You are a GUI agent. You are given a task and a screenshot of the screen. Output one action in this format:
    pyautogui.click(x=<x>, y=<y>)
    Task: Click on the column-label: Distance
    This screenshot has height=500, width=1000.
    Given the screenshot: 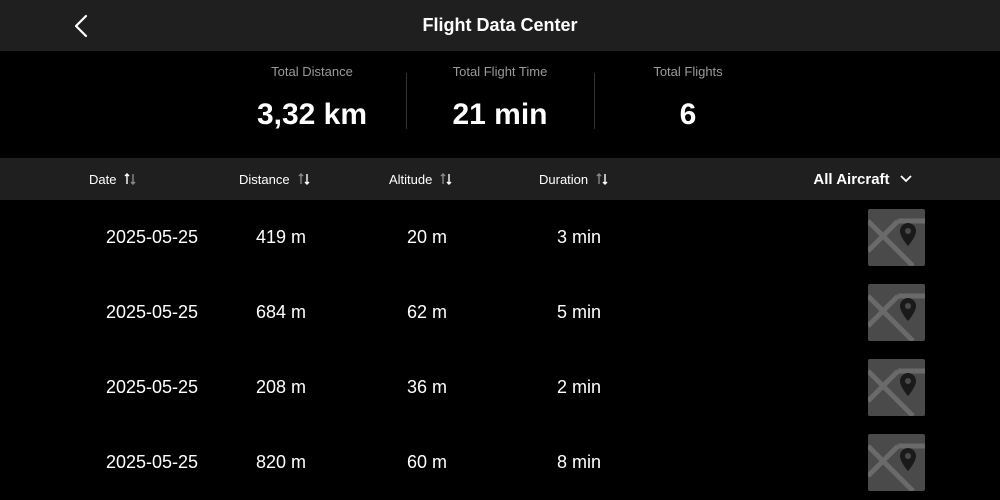 What is the action you would take?
    pyautogui.click(x=264, y=179)
    